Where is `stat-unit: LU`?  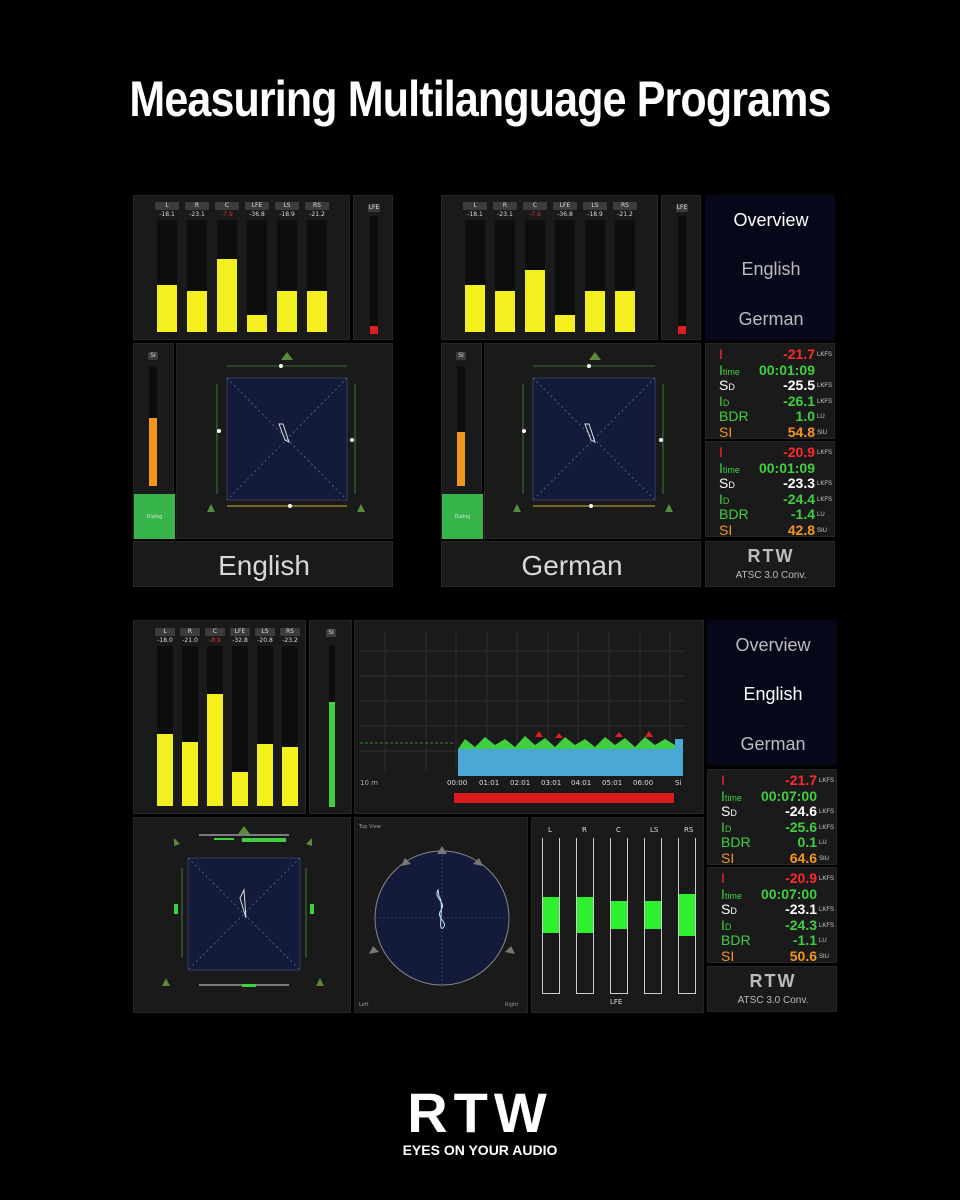 stat-unit: LU is located at coordinates (823, 941).